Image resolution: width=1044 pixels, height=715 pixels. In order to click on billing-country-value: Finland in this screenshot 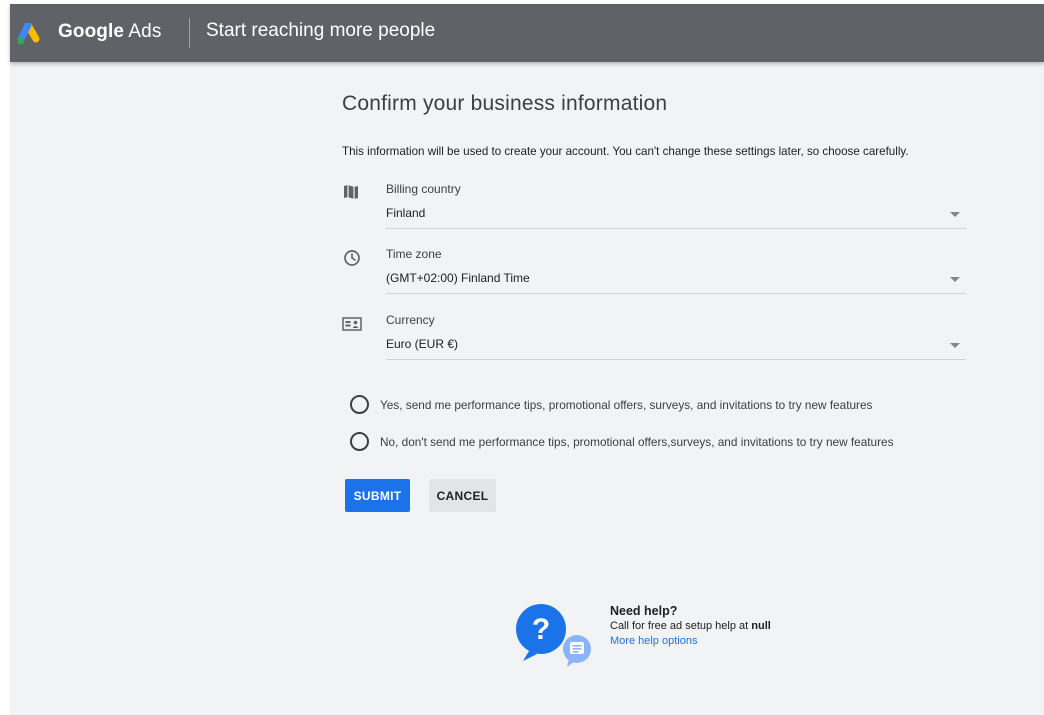, I will do `click(406, 213)`.